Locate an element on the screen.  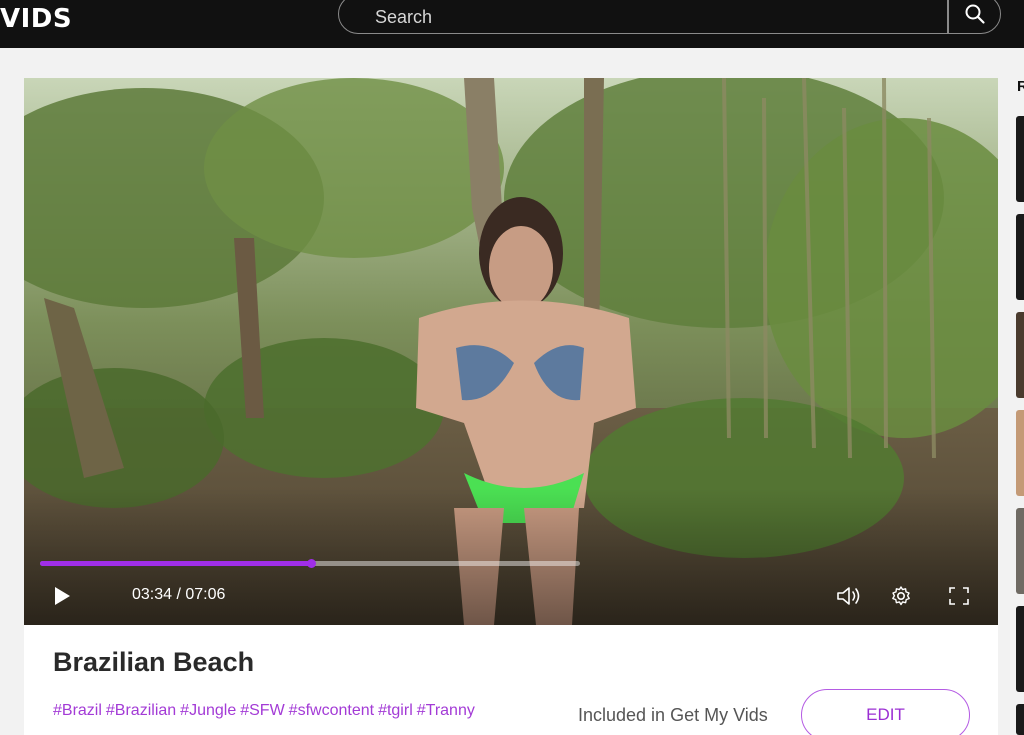
time-display: 03:34 / 07:06 is located at coordinates (179, 594).